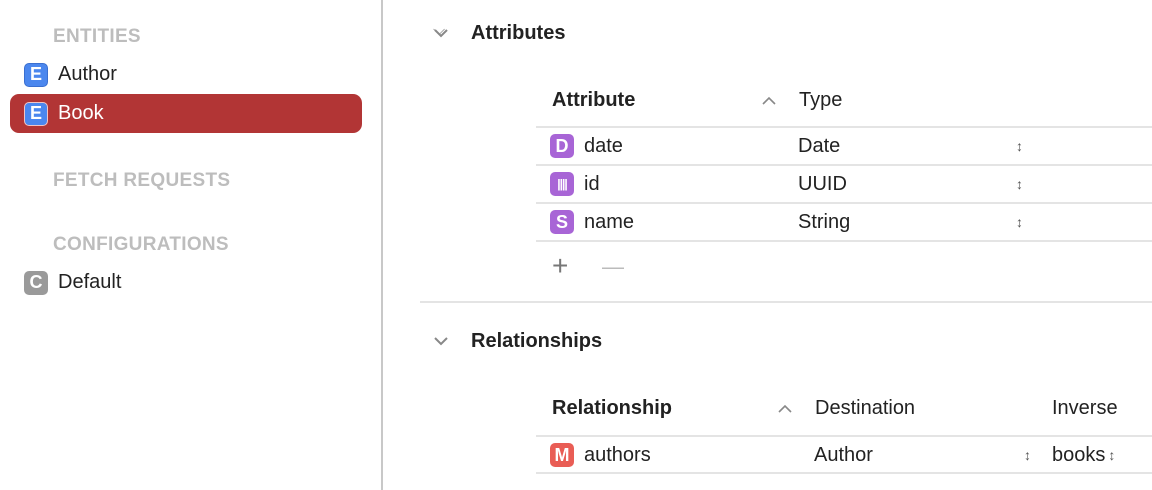  What do you see at coordinates (562, 222) in the screenshot?
I see `string-type-icon: S` at bounding box center [562, 222].